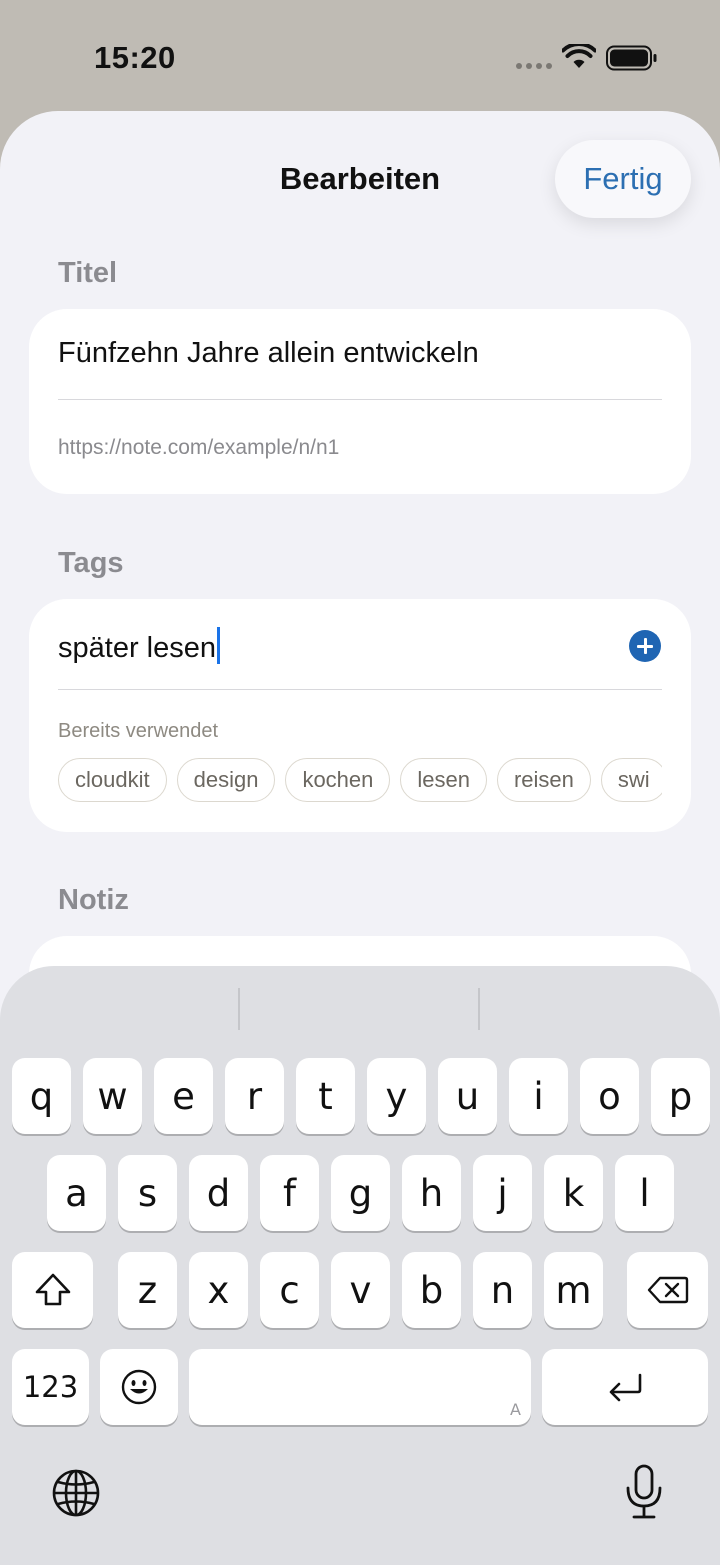 The width and height of the screenshot is (720, 1565). Describe the element at coordinates (218, 1290) in the screenshot. I see `key-x: x` at that location.